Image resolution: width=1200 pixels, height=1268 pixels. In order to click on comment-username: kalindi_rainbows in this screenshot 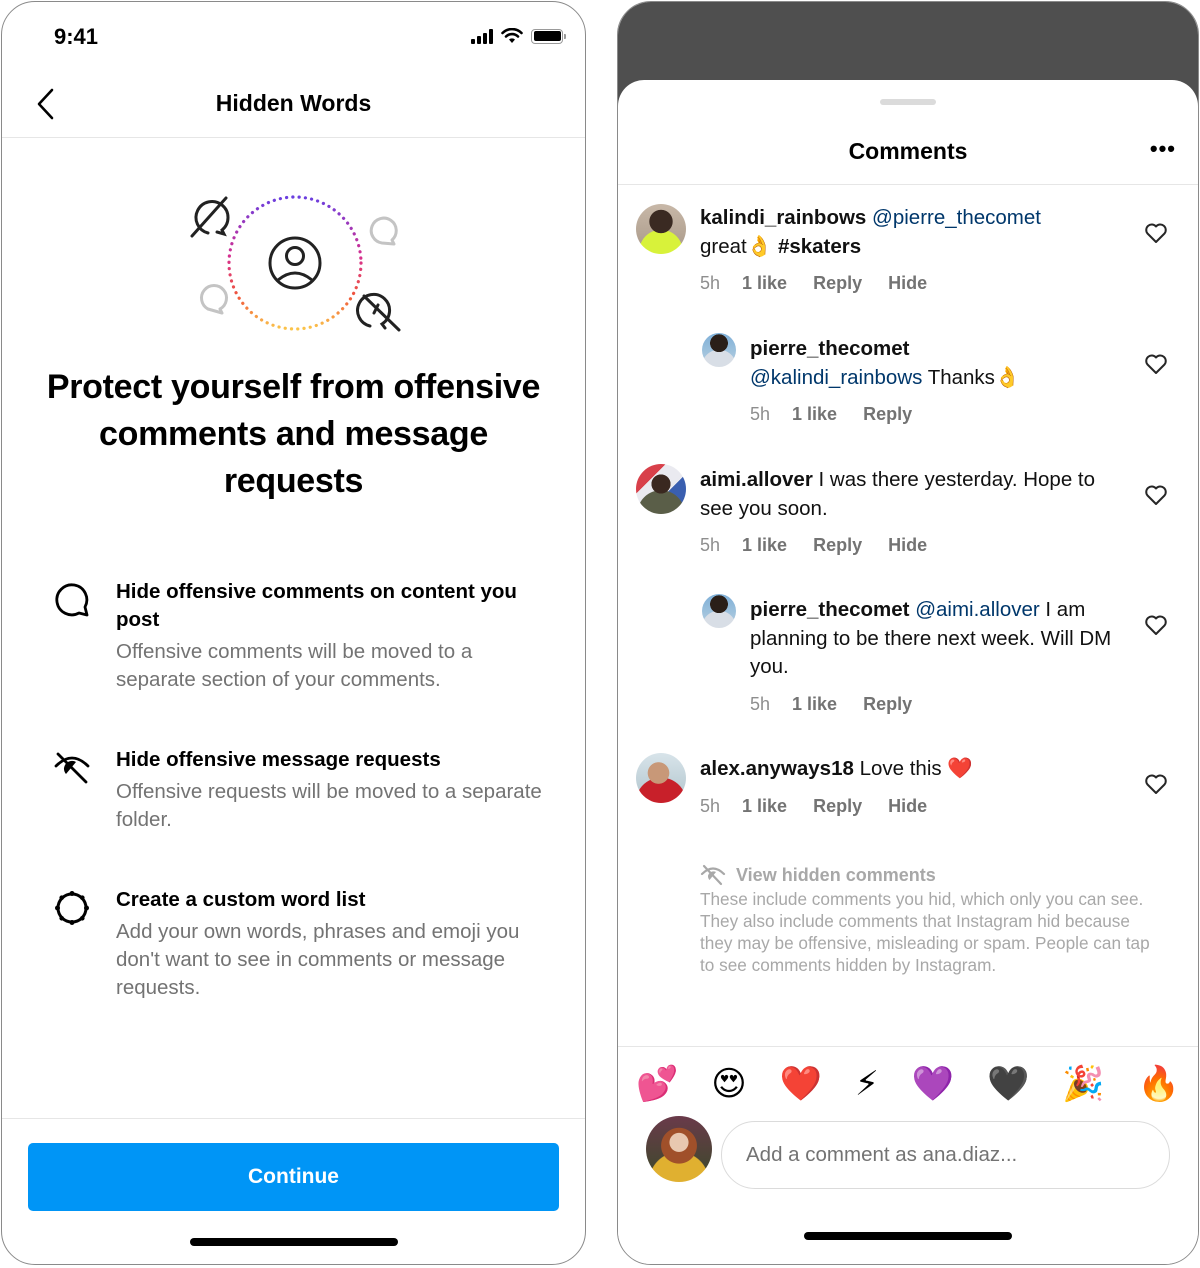, I will do `click(783, 217)`.